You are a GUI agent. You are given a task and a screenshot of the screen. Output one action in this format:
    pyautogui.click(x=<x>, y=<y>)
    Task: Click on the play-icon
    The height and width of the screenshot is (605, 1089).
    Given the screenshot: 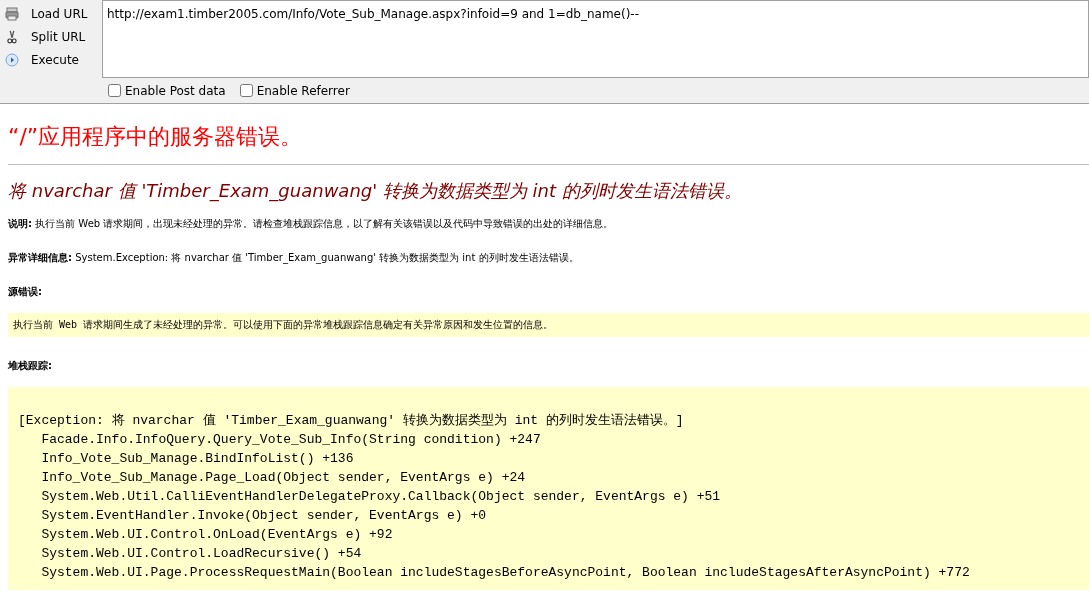 What is the action you would take?
    pyautogui.click(x=12, y=60)
    